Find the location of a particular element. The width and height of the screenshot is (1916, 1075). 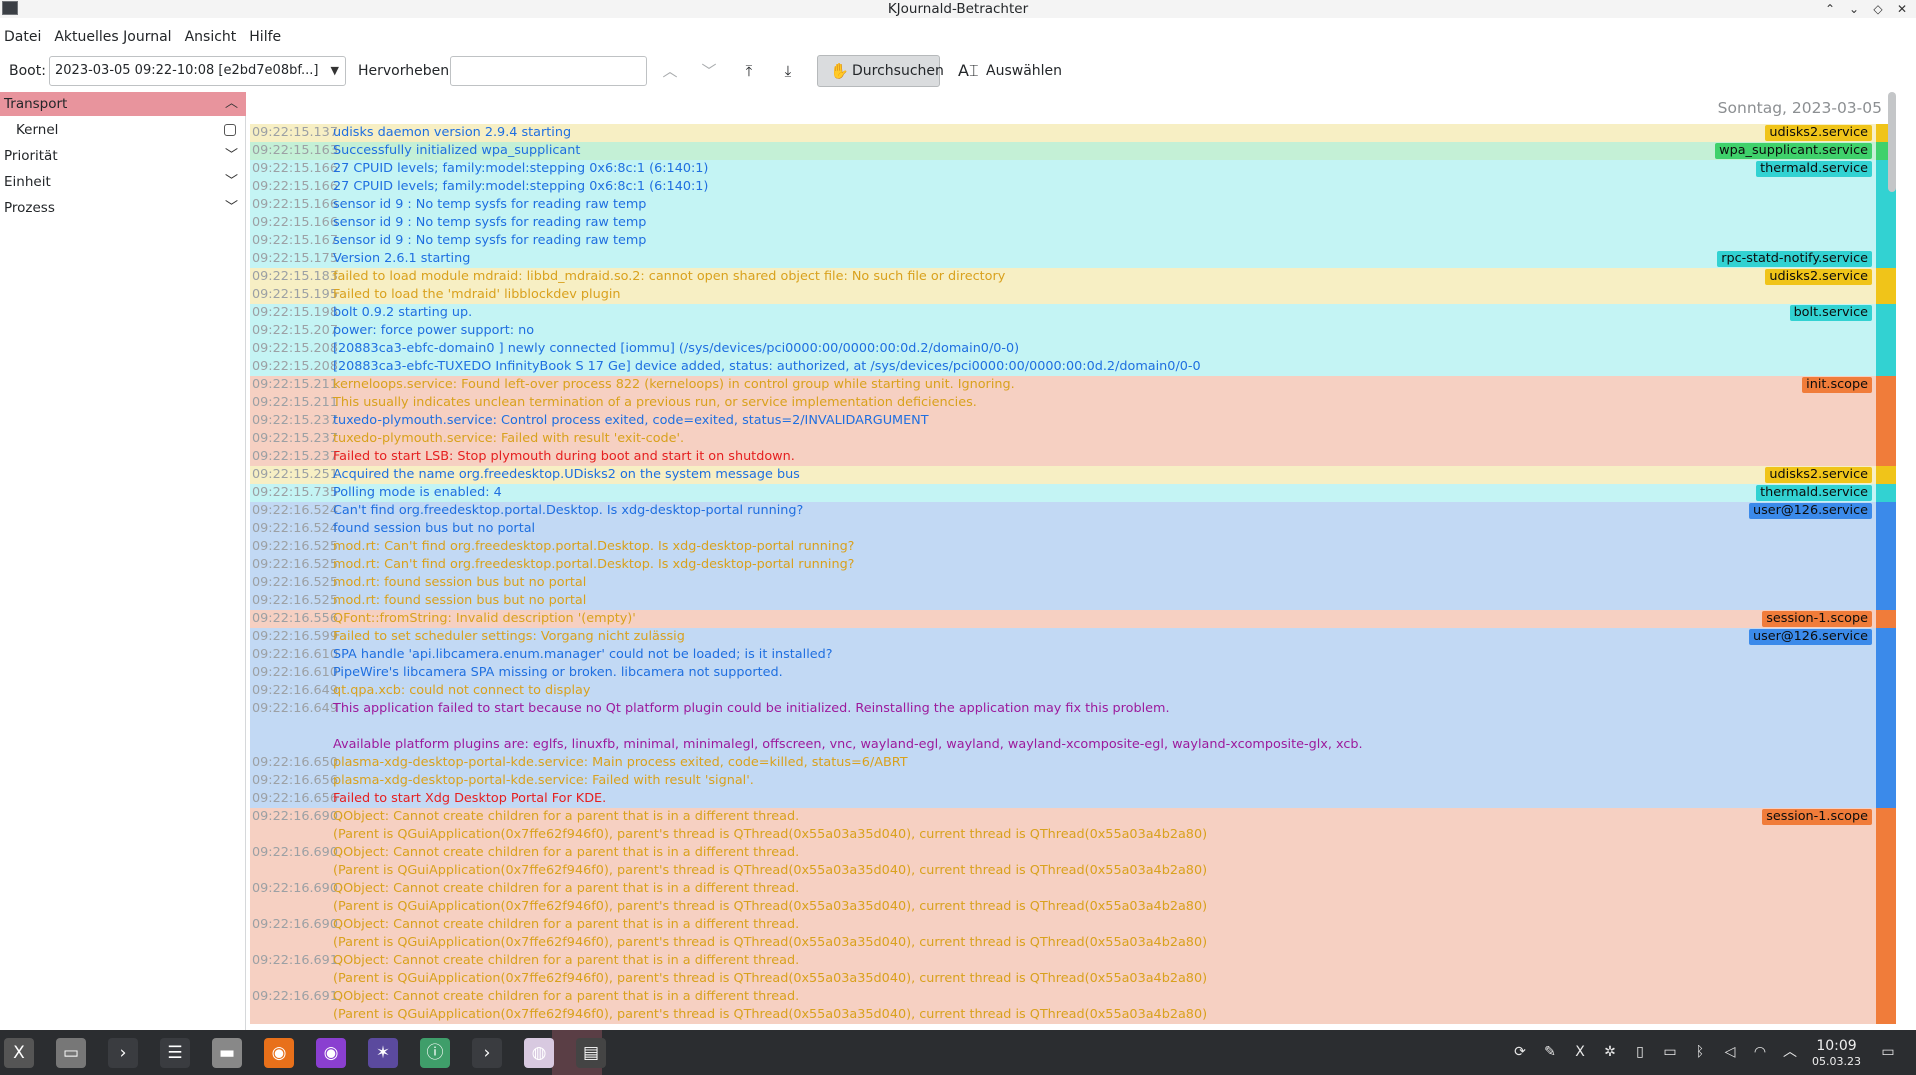

wifi-icon: ◠ is located at coordinates (1760, 1052).